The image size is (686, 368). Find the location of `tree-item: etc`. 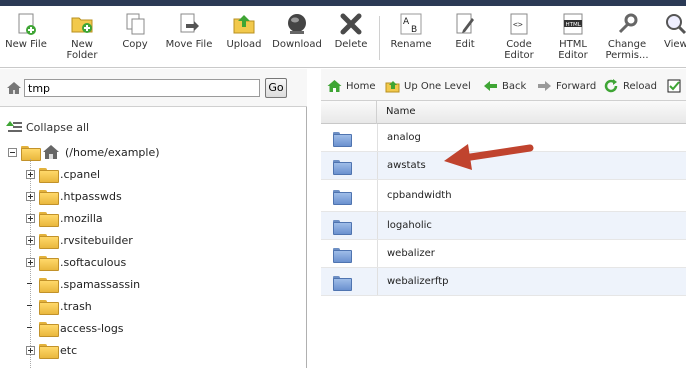

tree-item: etc is located at coordinates (51, 351).